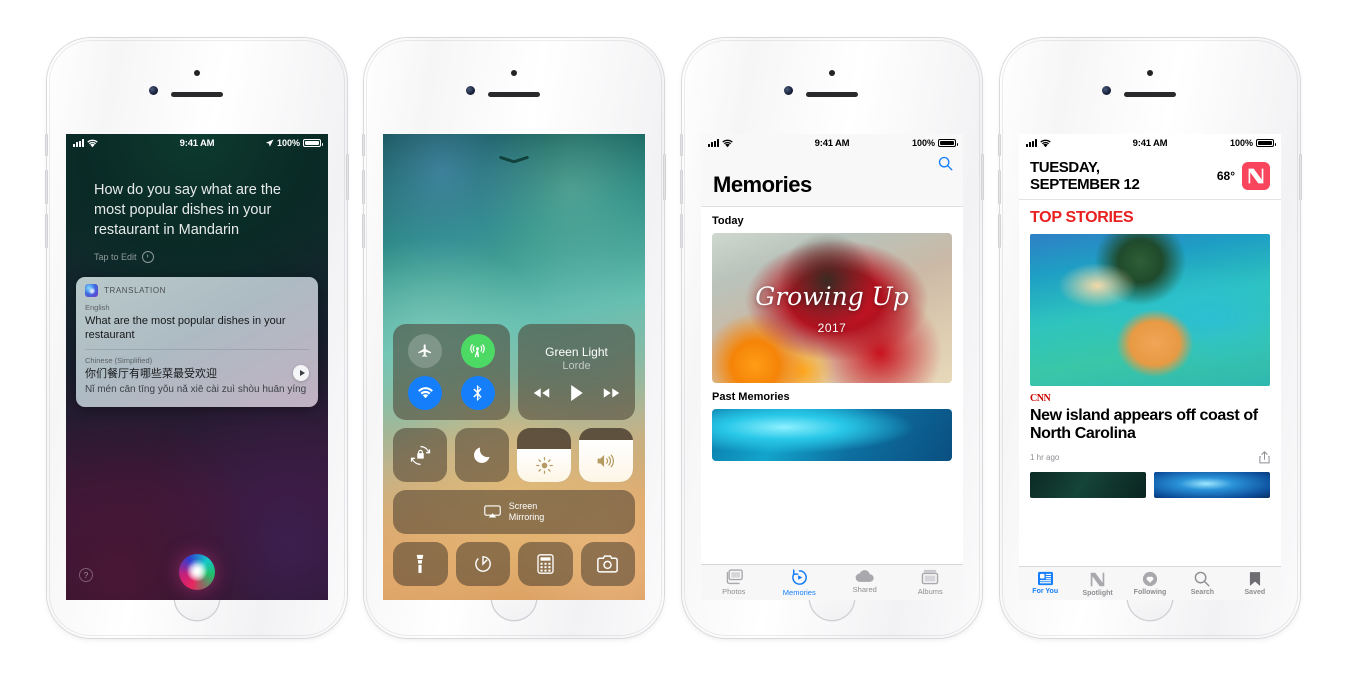 This screenshot has width=1348, height=675. I want to click on tab-photos: Photos, so click(734, 583).